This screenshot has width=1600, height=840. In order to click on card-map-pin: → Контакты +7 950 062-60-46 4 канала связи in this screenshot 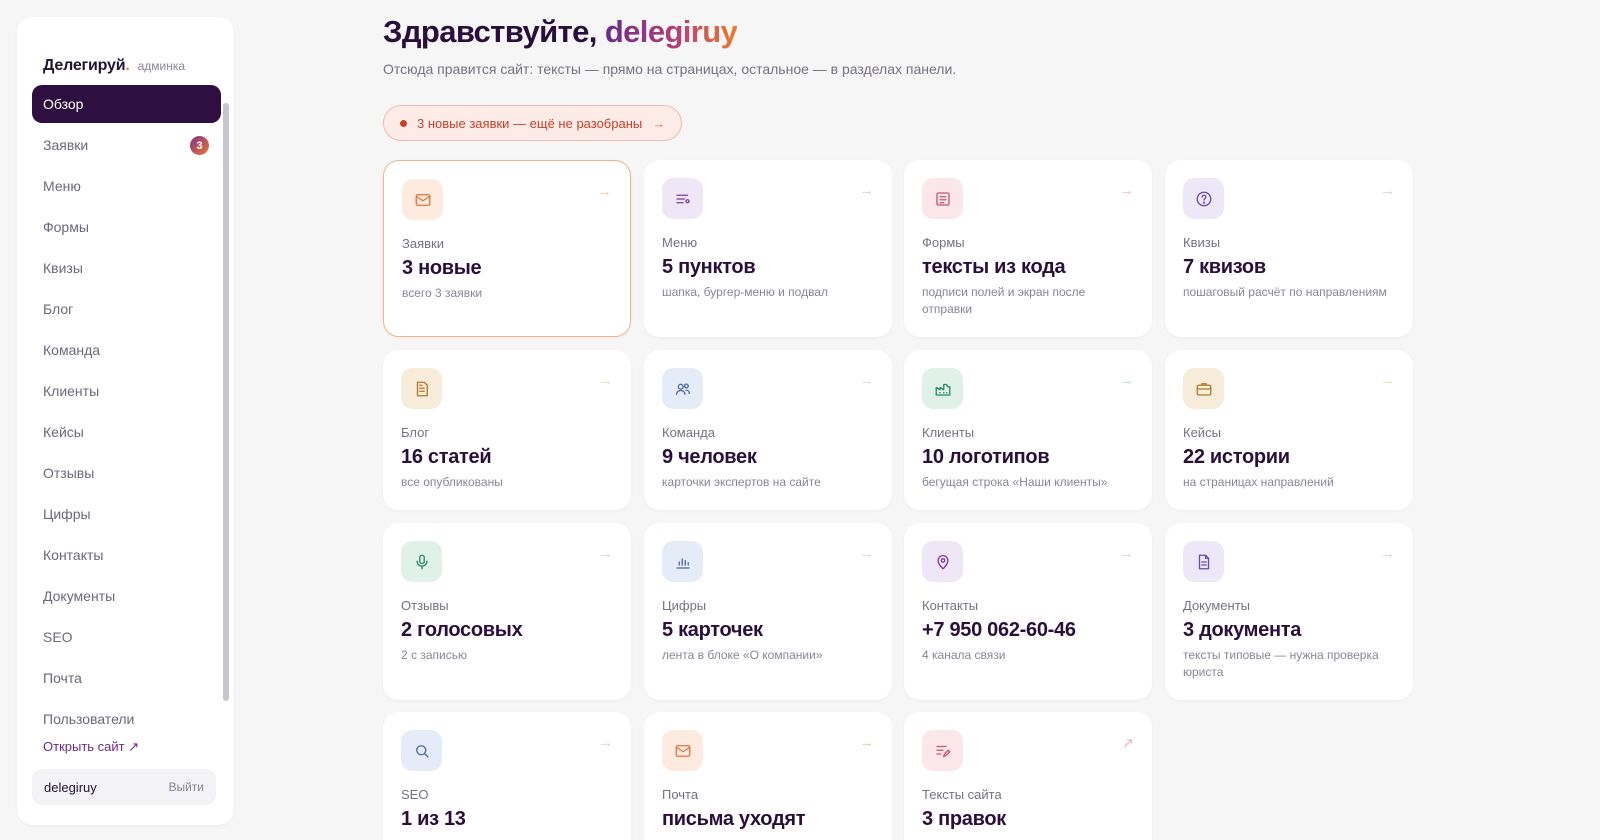, I will do `click(1028, 611)`.